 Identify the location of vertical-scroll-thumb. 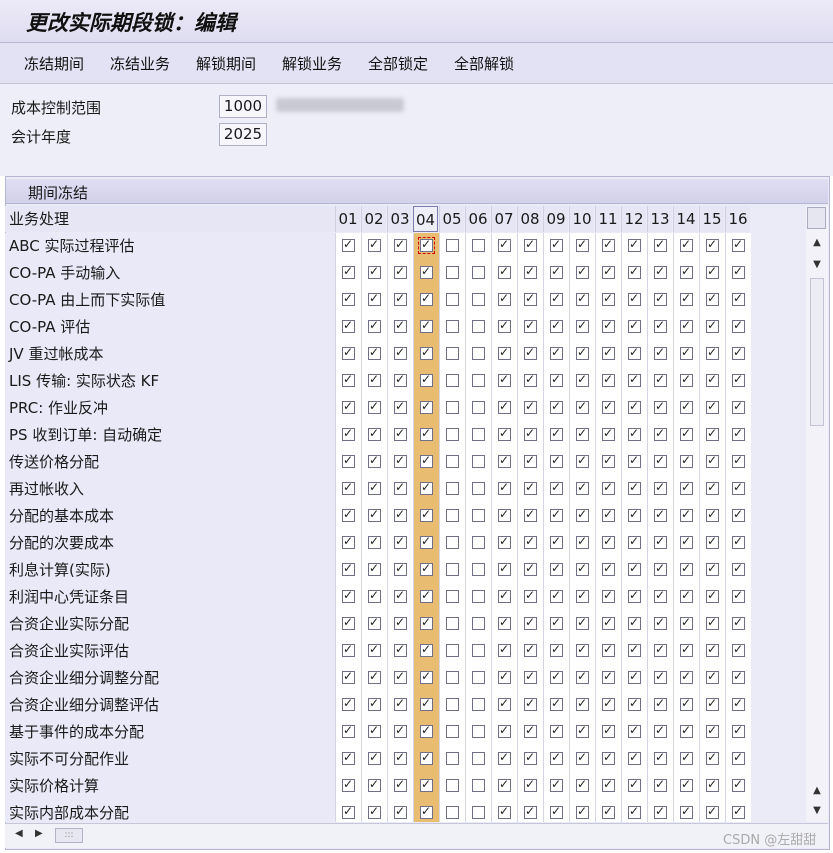
(817, 352).